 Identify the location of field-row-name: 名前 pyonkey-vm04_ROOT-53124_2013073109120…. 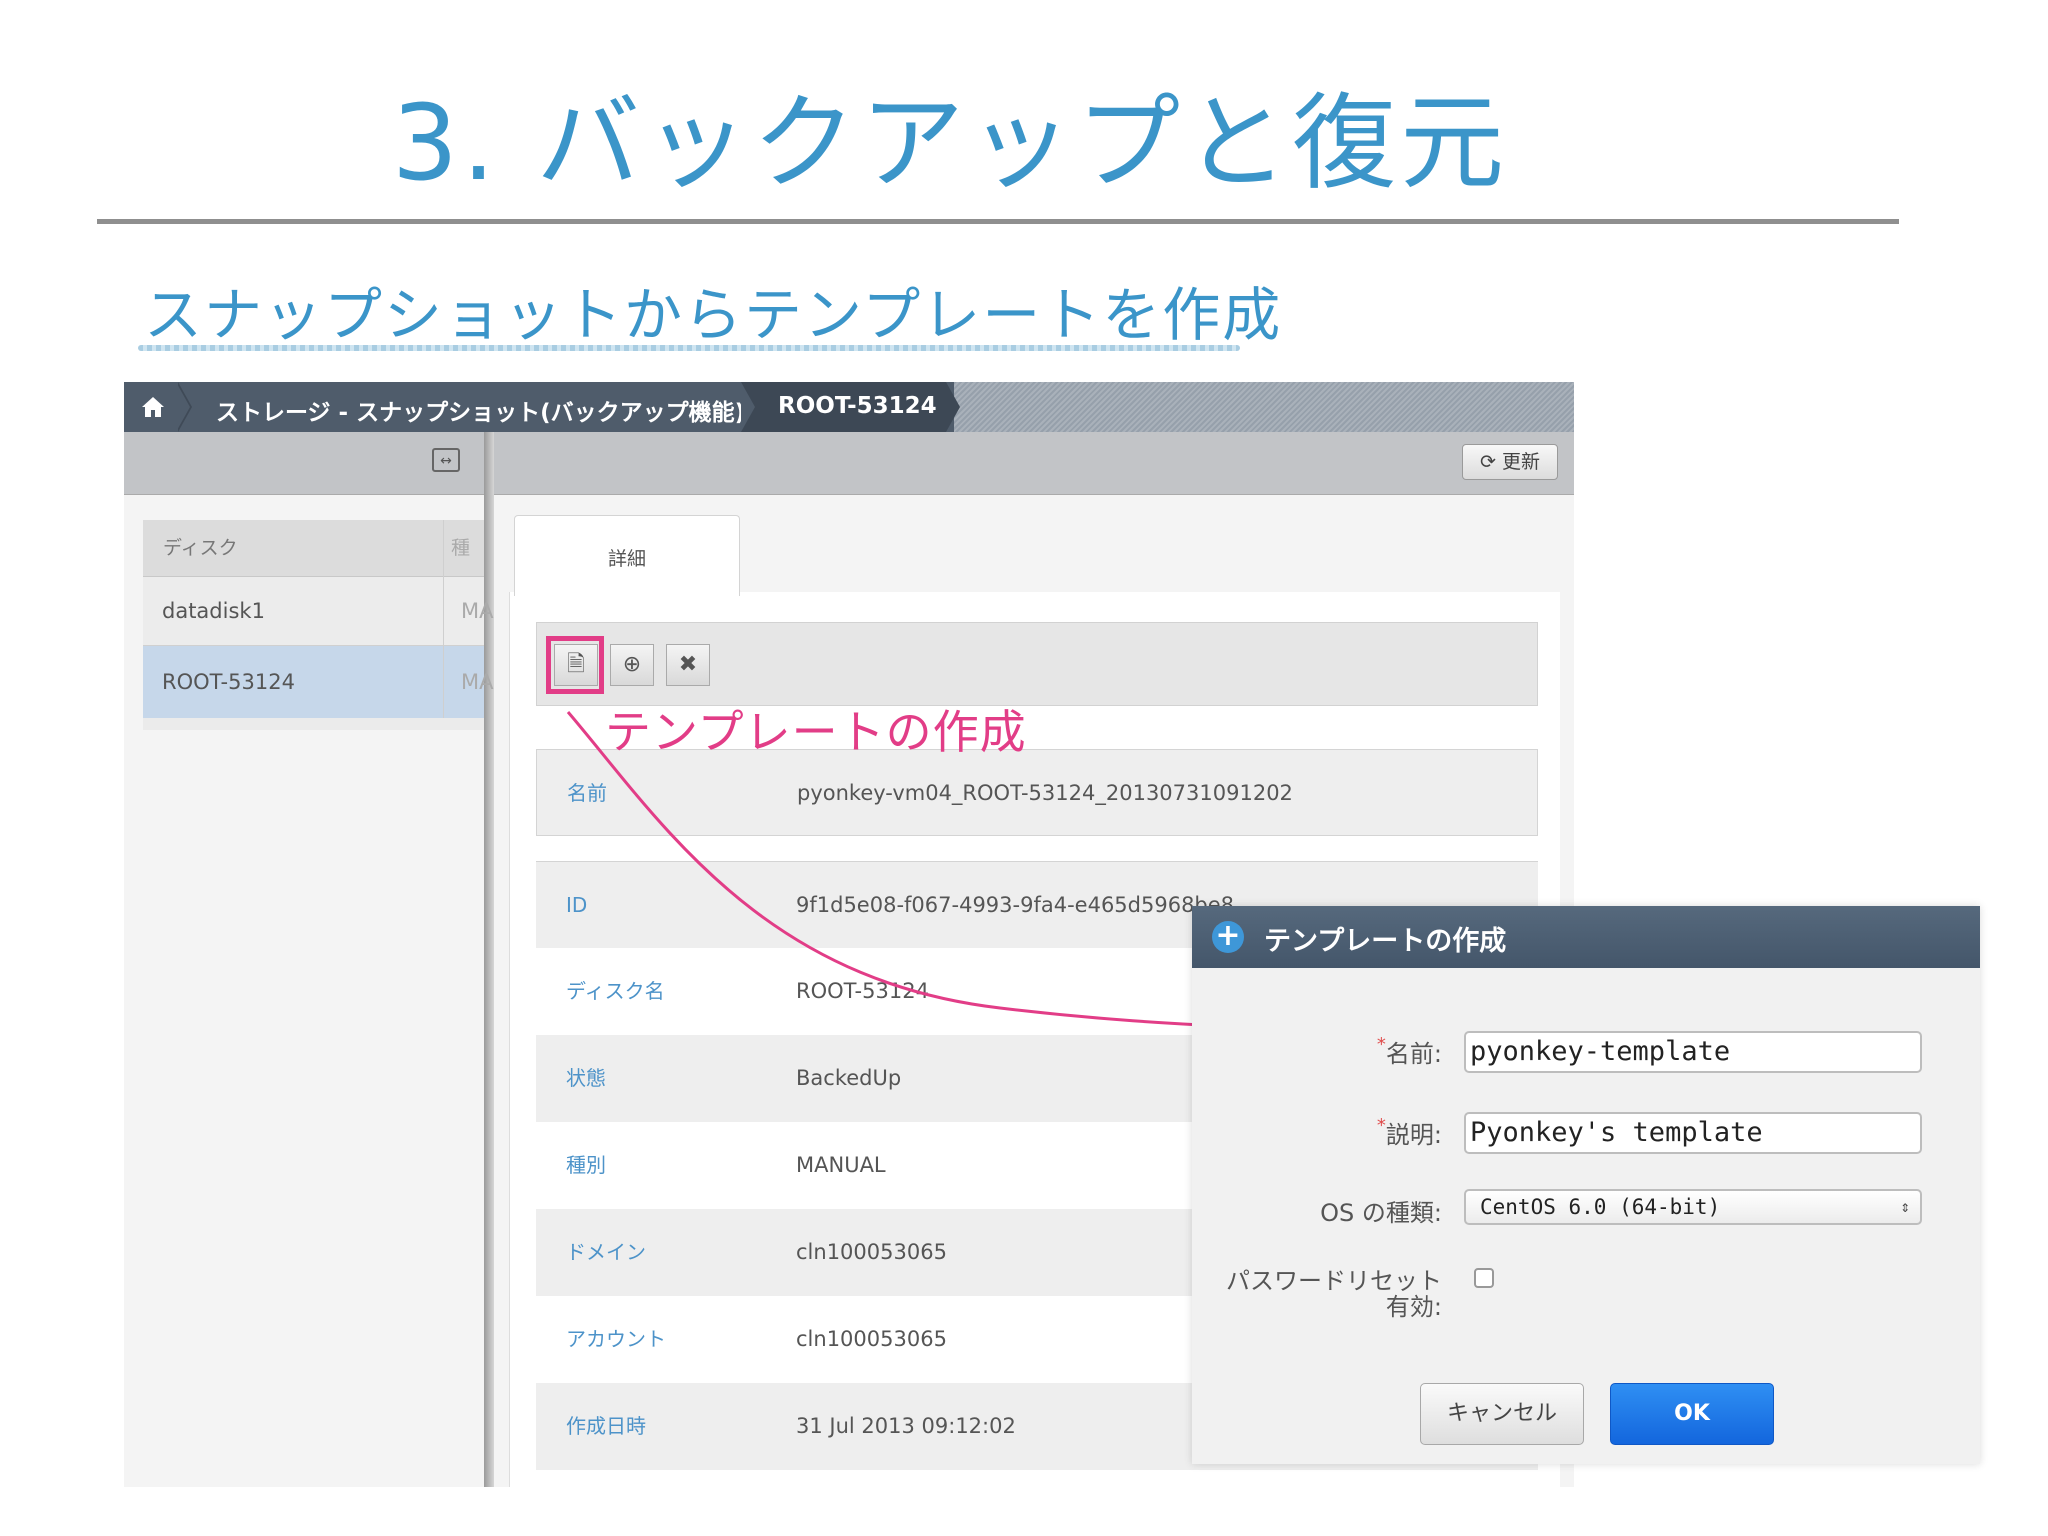
(1037, 792).